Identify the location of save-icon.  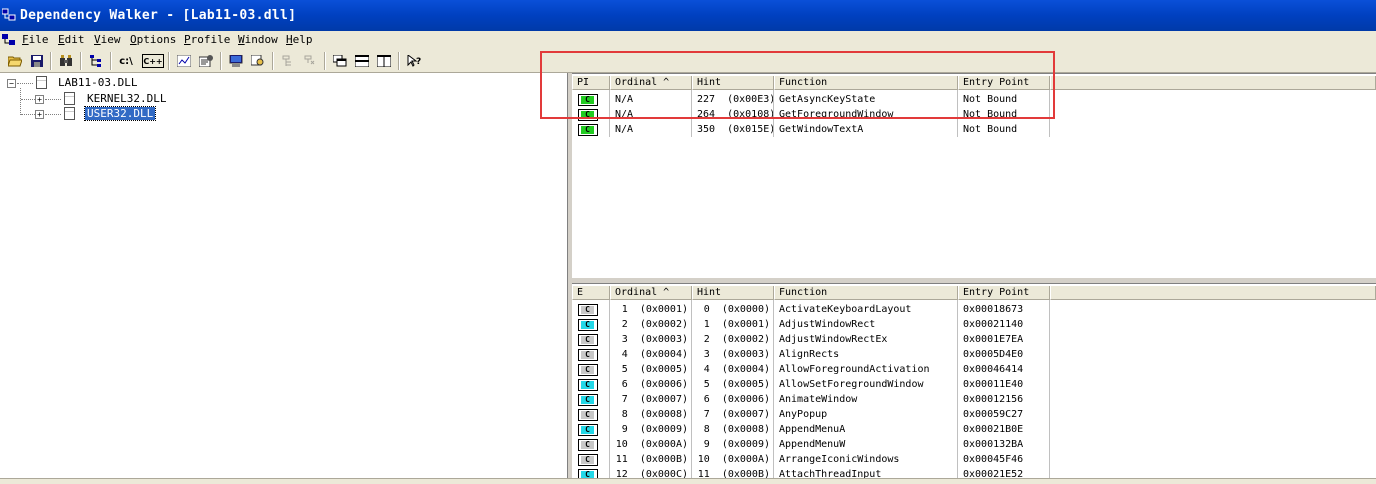
(37, 61).